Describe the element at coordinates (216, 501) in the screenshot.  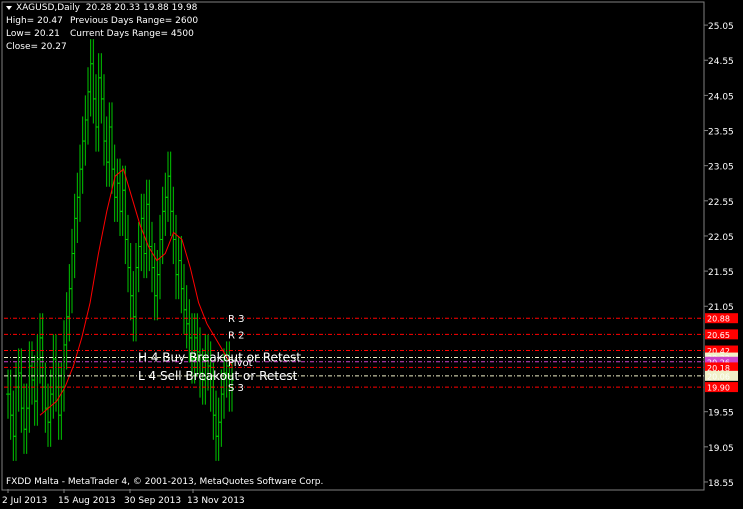
I see `x-tick-label: 13 Nov 2013` at that location.